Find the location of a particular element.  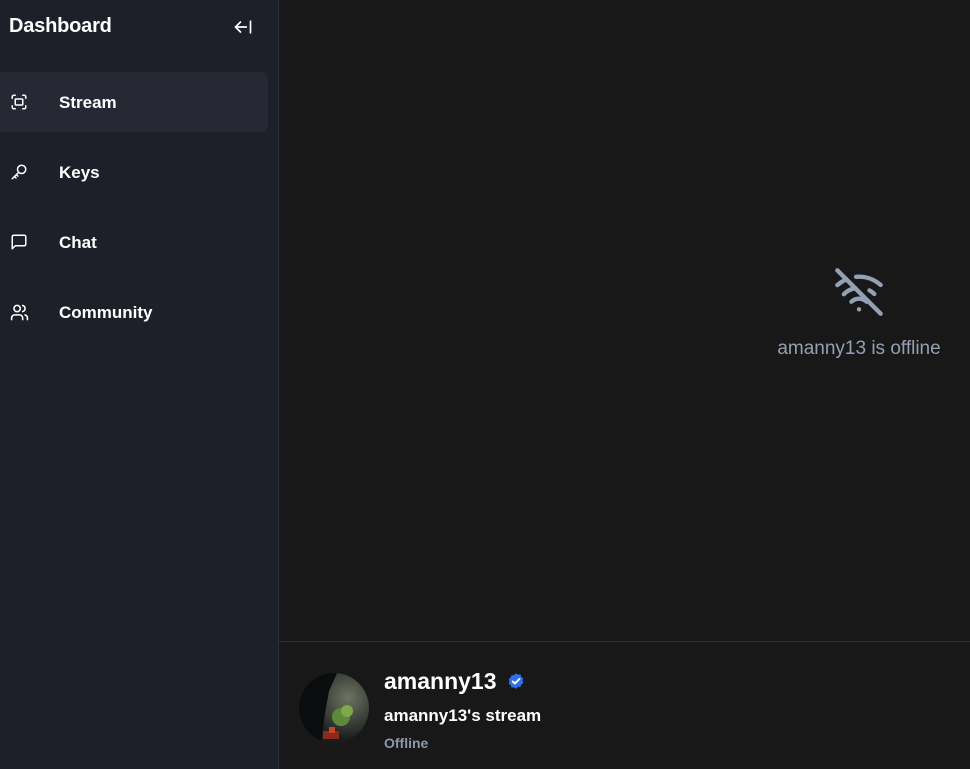

offline-state: amanny13 is offline is located at coordinates (859, 313).